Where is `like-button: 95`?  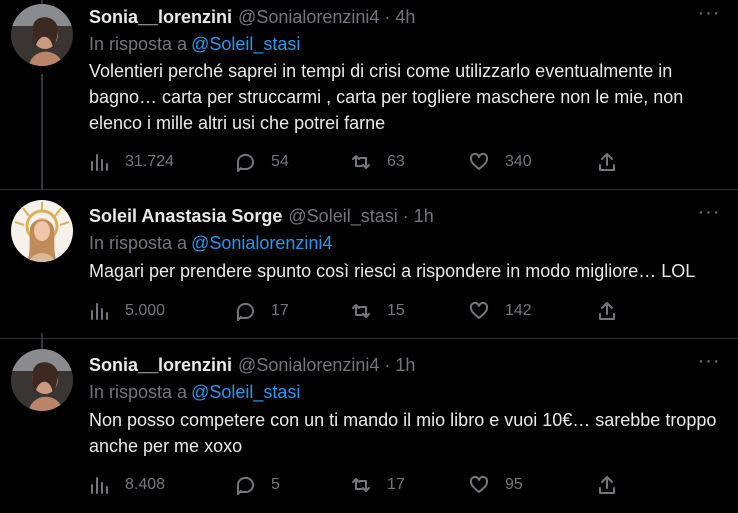 like-button: 95 is located at coordinates (496, 485).